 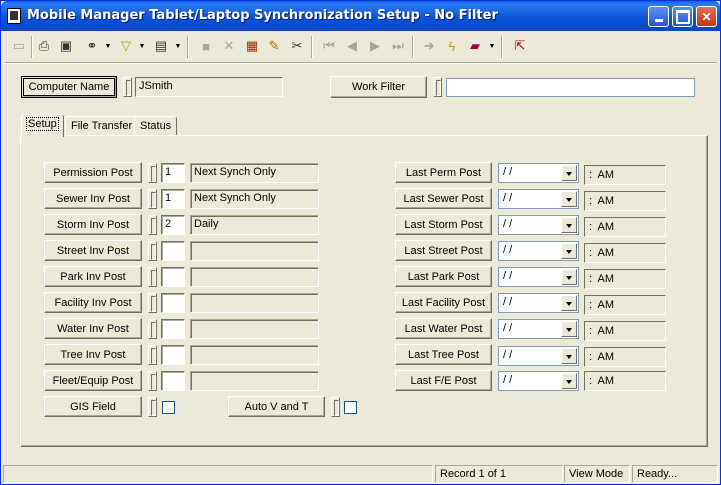 What do you see at coordinates (173, 277) in the screenshot?
I see `park-inv-post-num` at bounding box center [173, 277].